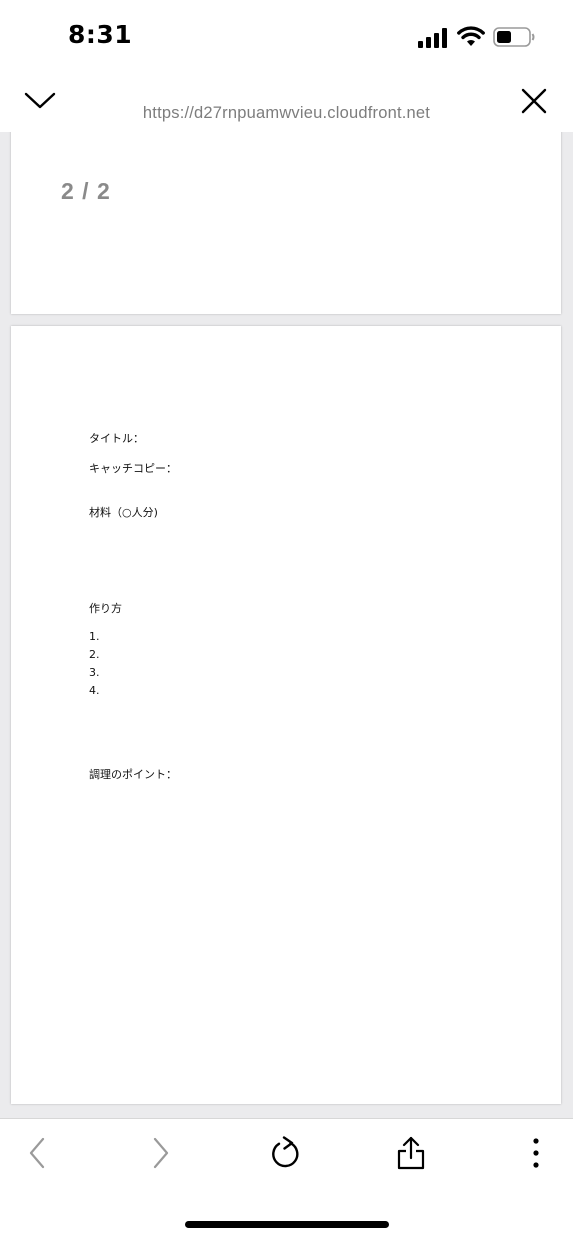 The image size is (573, 1241). I want to click on status-time: 8:31, so click(100, 34).